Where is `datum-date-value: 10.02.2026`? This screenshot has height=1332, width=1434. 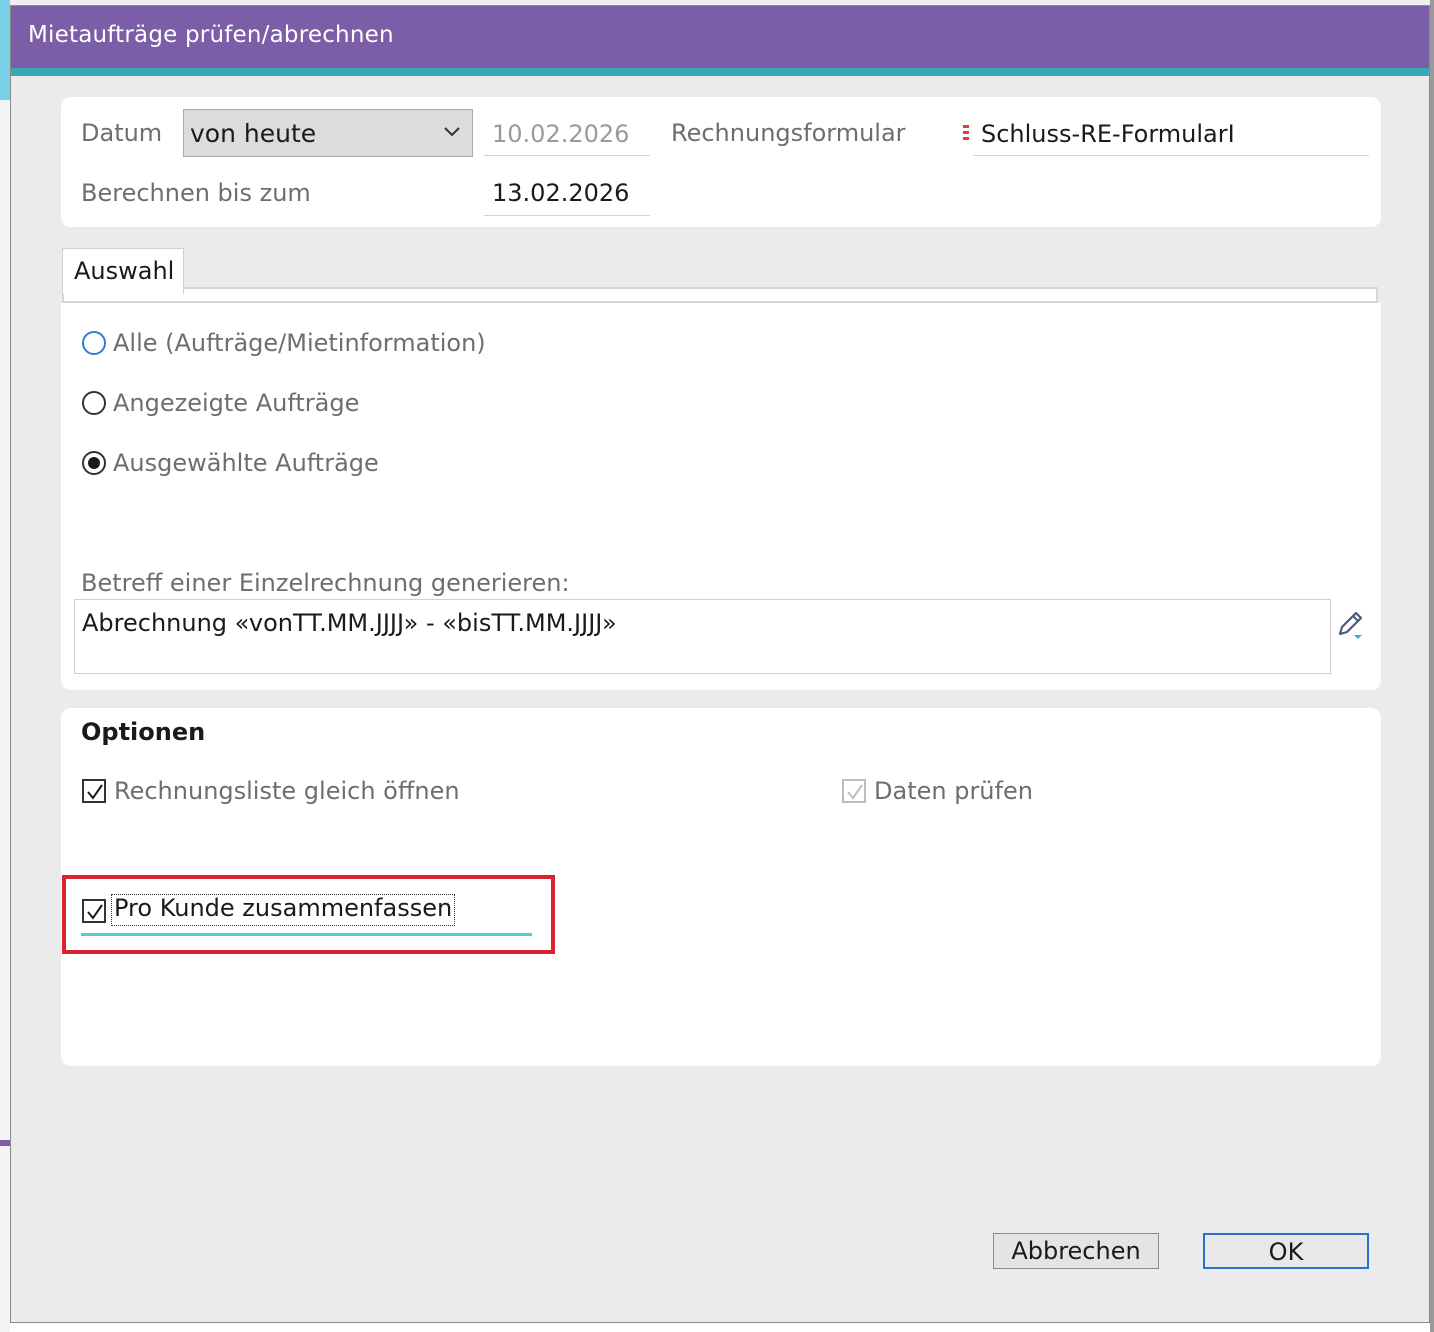
datum-date-value: 10.02.2026 is located at coordinates (561, 134).